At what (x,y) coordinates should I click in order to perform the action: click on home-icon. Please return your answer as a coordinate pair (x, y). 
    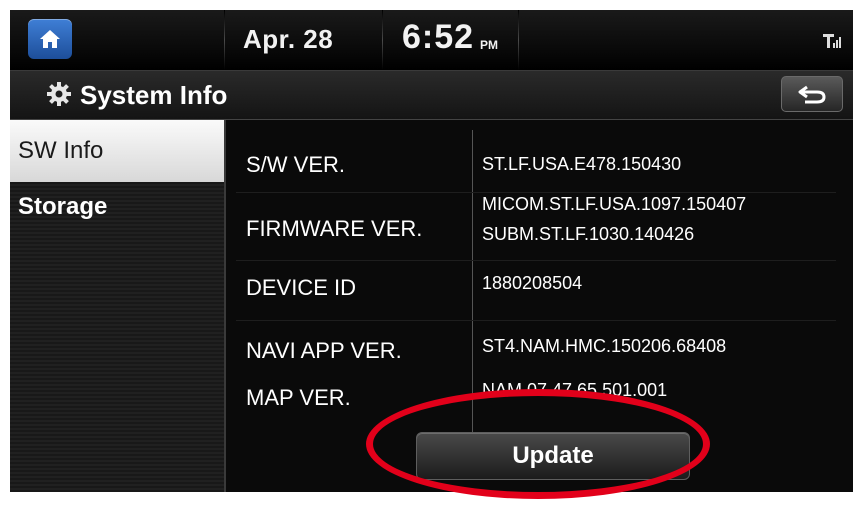
    Looking at the image, I should click on (50, 39).